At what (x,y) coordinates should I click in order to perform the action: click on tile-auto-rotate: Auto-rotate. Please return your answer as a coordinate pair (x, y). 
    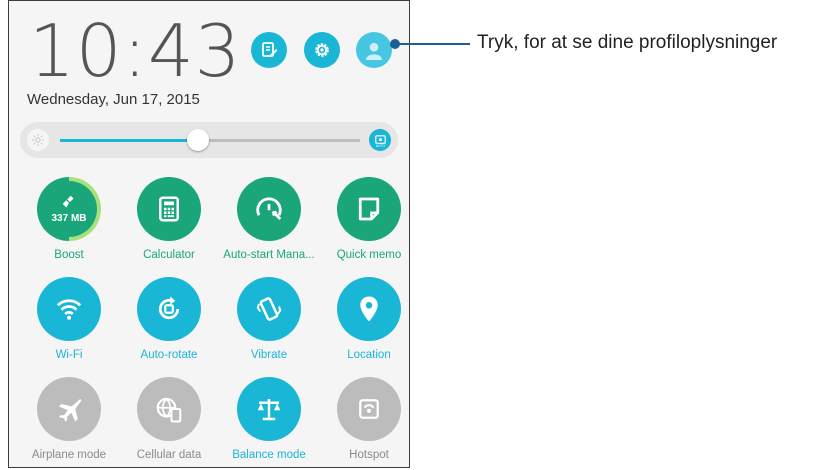
    Looking at the image, I should click on (169, 319).